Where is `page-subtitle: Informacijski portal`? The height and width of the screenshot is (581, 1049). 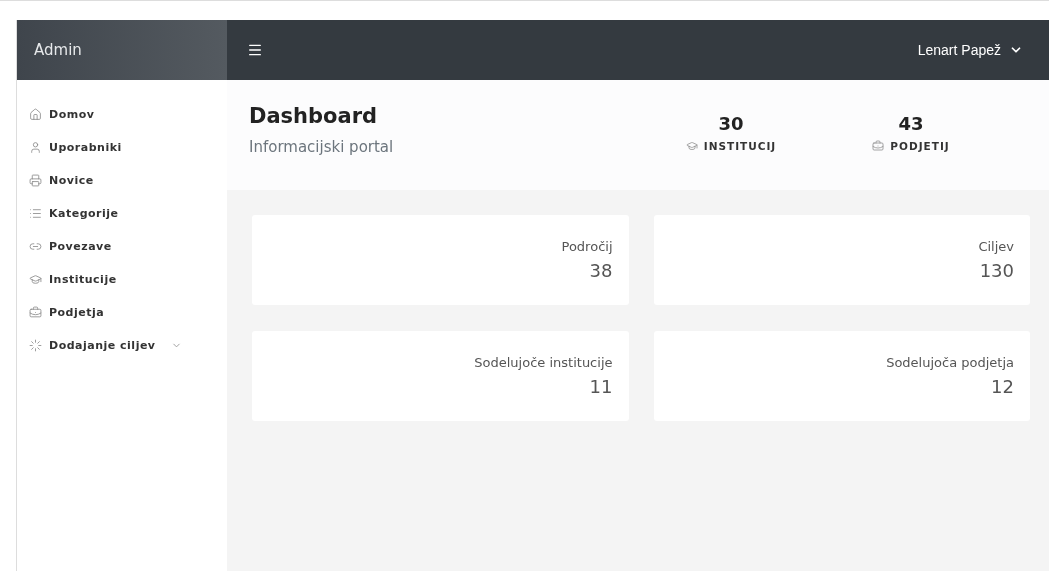
page-subtitle: Informacijski portal is located at coordinates (322, 147).